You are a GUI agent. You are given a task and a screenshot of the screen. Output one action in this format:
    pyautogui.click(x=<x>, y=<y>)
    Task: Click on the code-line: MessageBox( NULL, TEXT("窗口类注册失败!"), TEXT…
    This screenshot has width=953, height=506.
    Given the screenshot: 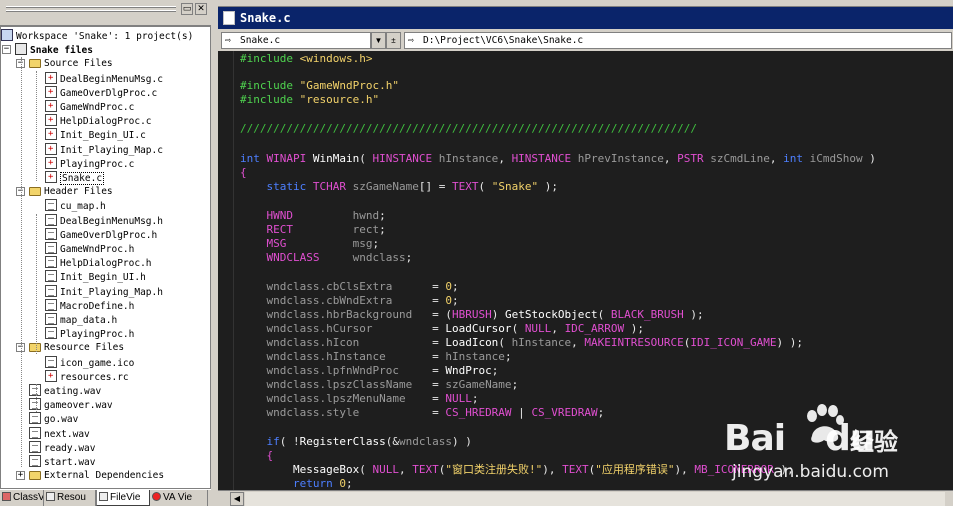 What is the action you would take?
    pyautogui.click(x=543, y=469)
    